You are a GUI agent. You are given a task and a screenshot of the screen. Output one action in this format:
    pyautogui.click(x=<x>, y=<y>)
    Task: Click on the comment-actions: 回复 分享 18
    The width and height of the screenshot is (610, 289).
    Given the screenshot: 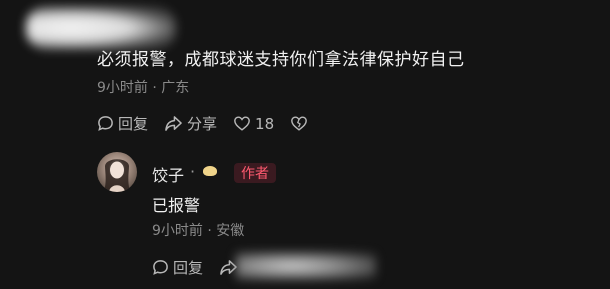 What is the action you would take?
    pyautogui.click(x=212, y=123)
    